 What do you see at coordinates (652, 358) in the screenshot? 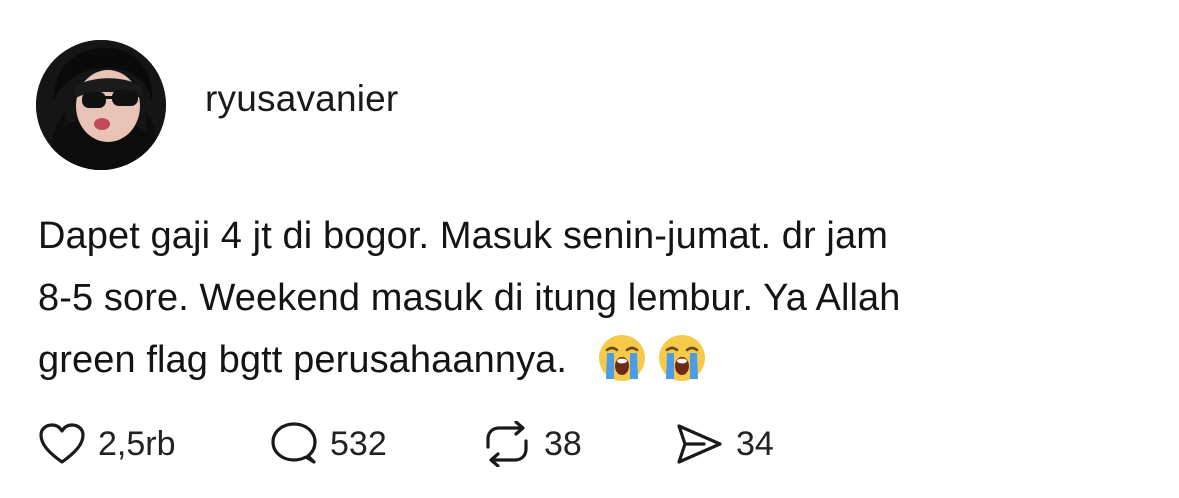
I see `emoji-group` at bounding box center [652, 358].